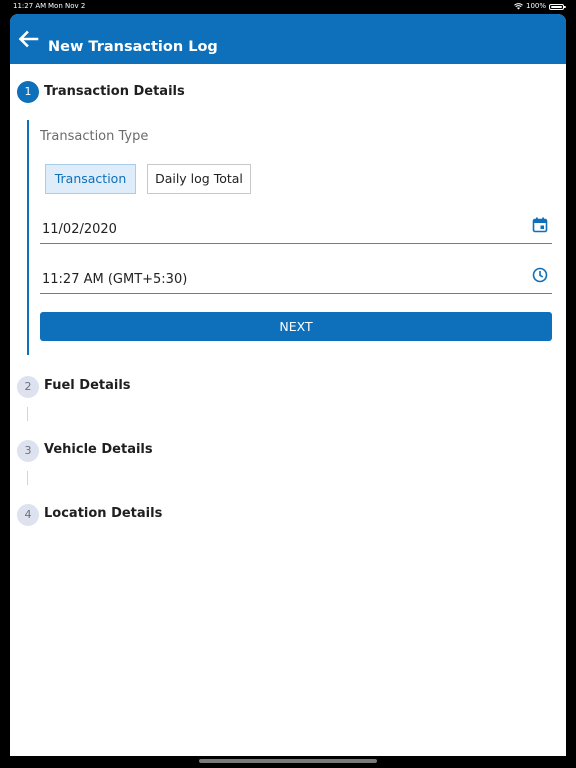 This screenshot has width=576, height=768. Describe the element at coordinates (114, 92) in the screenshot. I see `step-1-title: Transaction Details` at that location.